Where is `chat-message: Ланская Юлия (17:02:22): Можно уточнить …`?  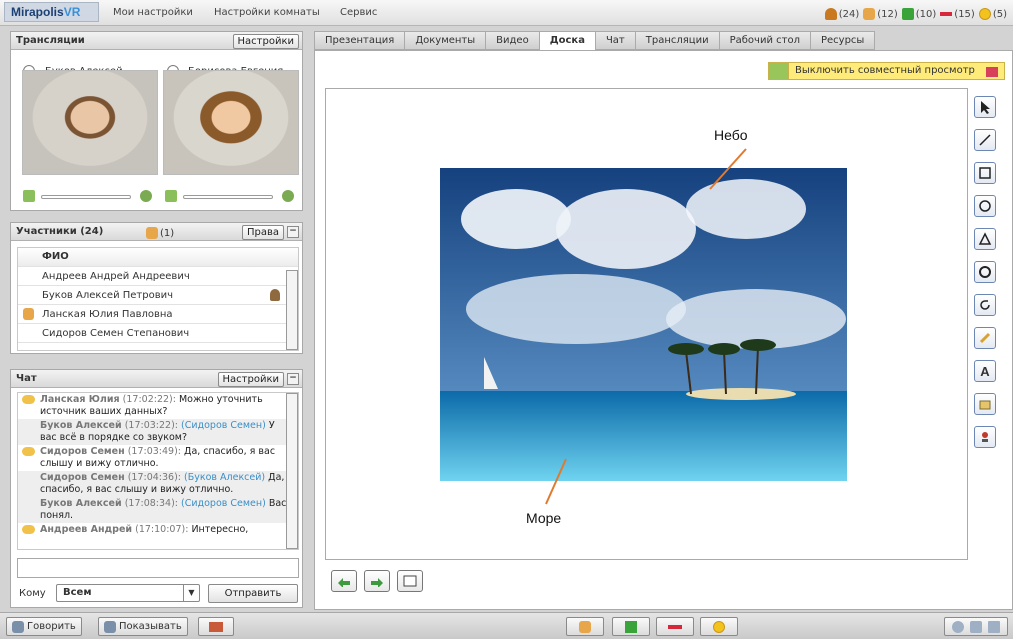 chat-message: Ланская Юлия (17:02:22): Можно уточнить … is located at coordinates (158, 406).